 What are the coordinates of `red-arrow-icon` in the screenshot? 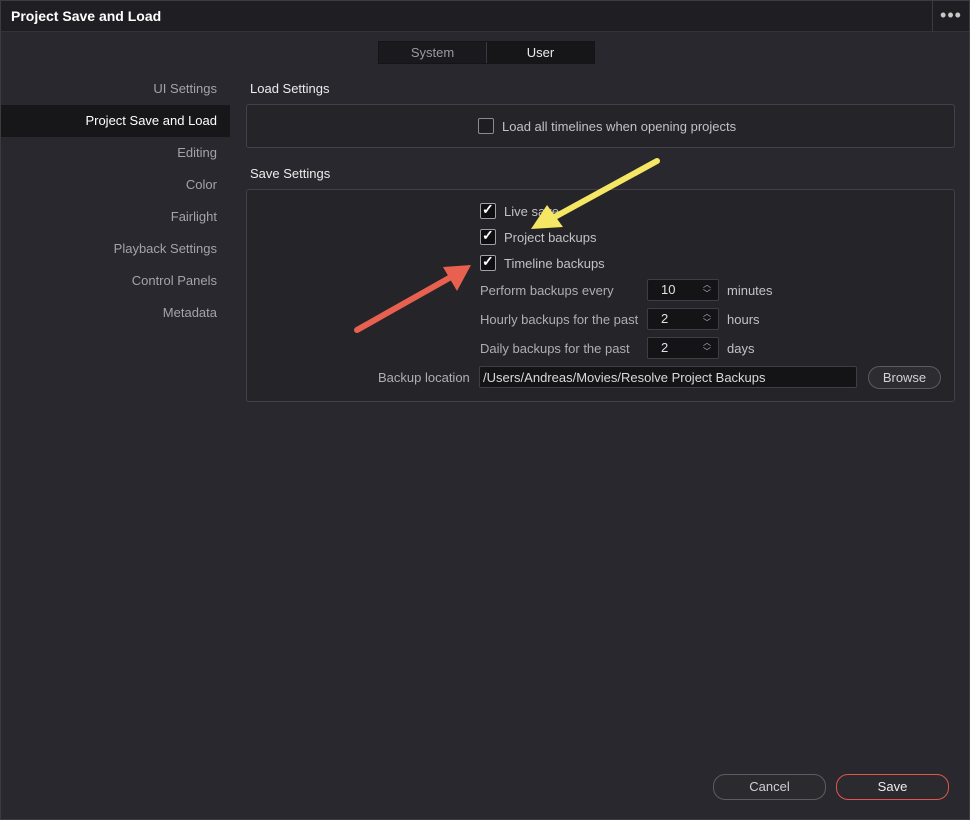 It's located at (412, 299).